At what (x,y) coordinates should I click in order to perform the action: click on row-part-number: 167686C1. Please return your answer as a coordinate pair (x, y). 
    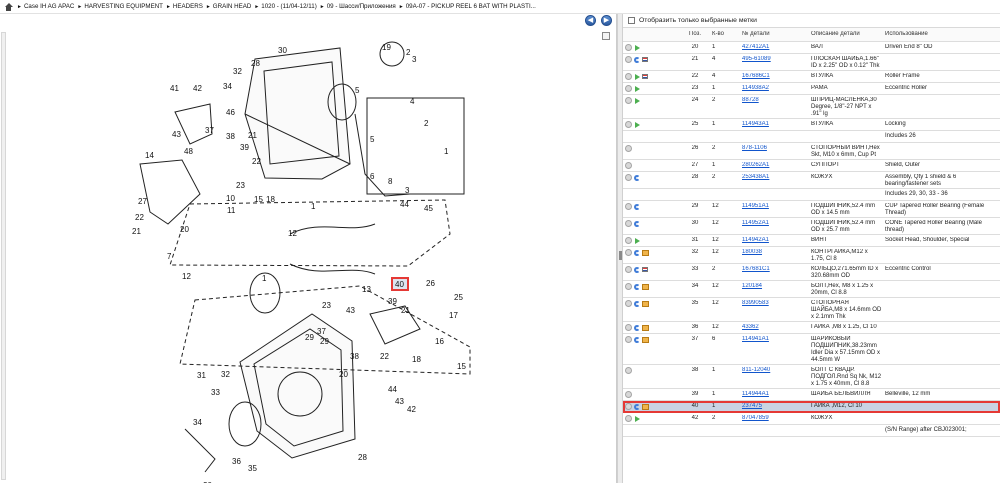
    Looking at the image, I should click on (773, 76).